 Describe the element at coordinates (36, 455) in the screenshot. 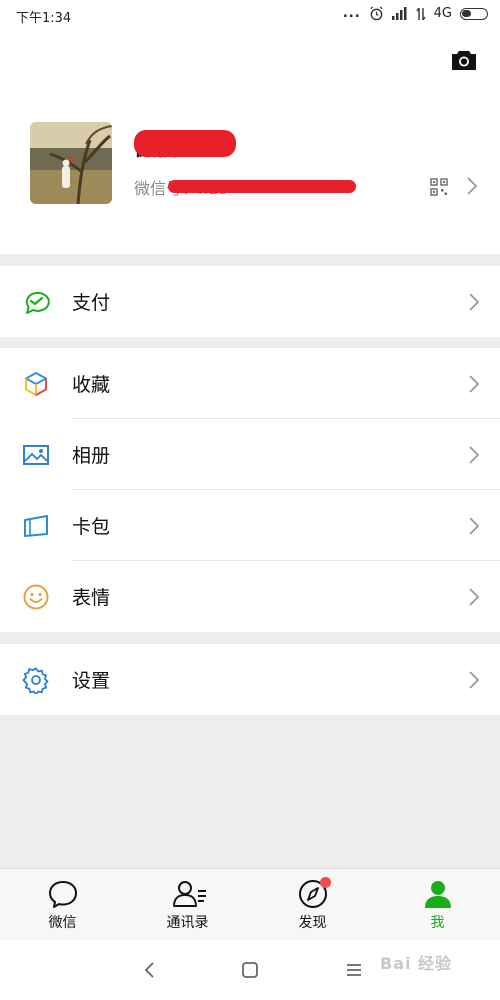

I see `image-icon` at that location.